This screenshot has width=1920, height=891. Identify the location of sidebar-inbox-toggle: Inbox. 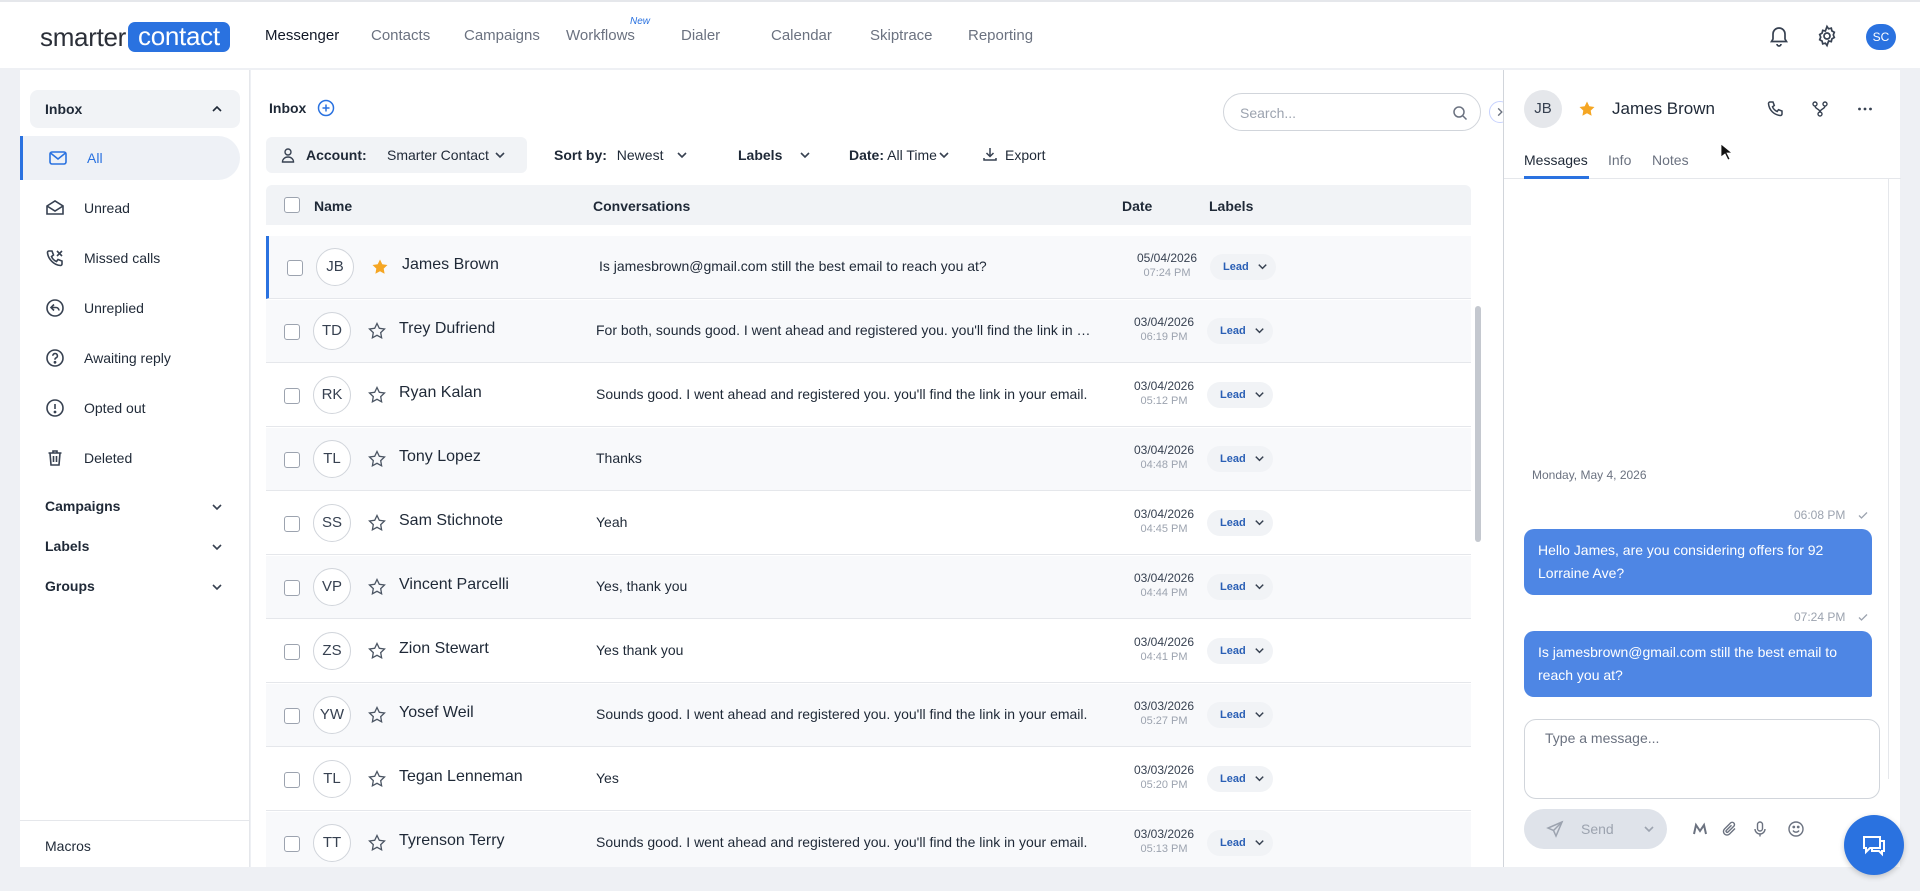
(135, 109).